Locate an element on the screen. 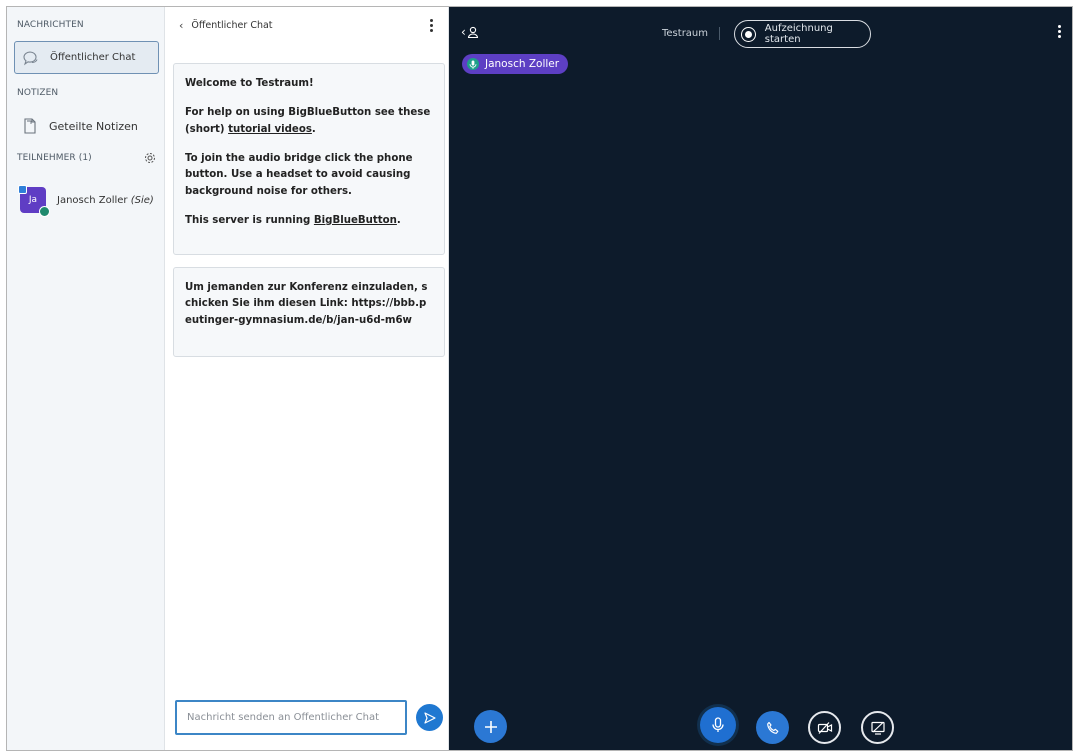 The height and width of the screenshot is (751, 1073). send-message-button is located at coordinates (429, 717).